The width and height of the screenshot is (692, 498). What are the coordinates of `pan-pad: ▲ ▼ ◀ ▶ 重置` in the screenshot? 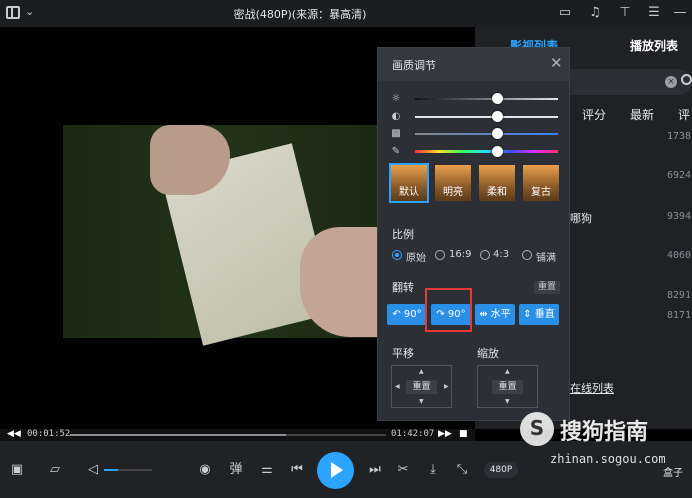 It's located at (421, 386).